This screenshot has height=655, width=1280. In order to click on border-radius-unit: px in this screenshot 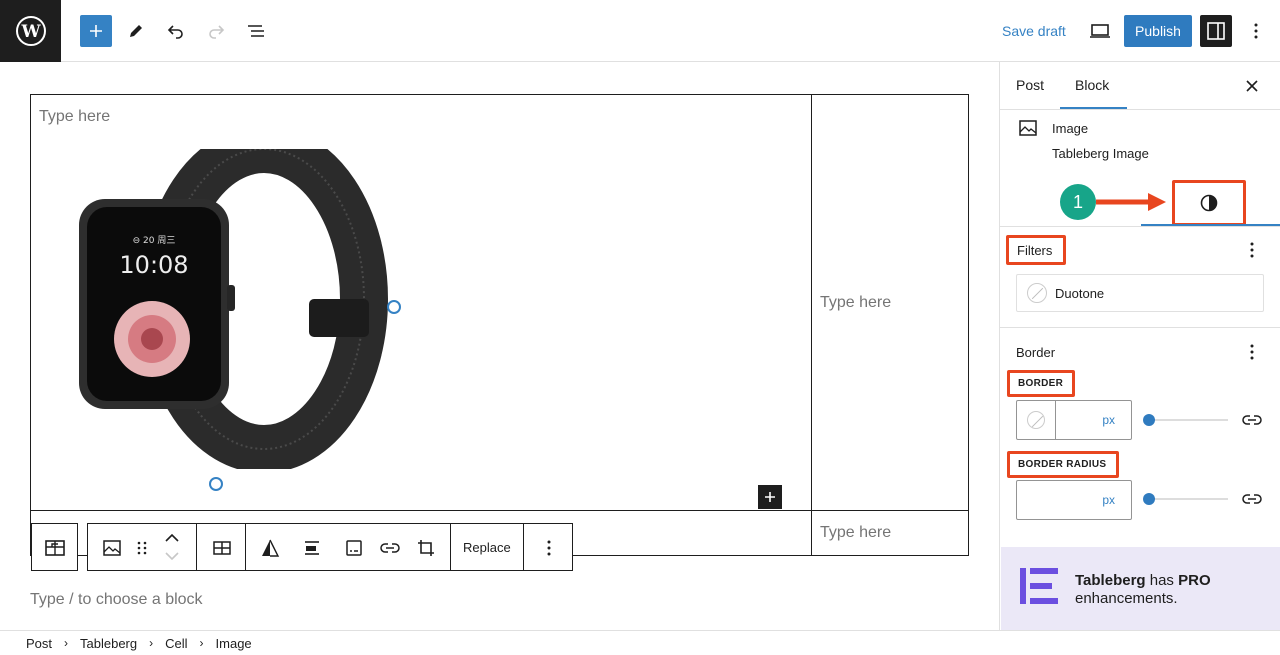, I will do `click(1108, 500)`.